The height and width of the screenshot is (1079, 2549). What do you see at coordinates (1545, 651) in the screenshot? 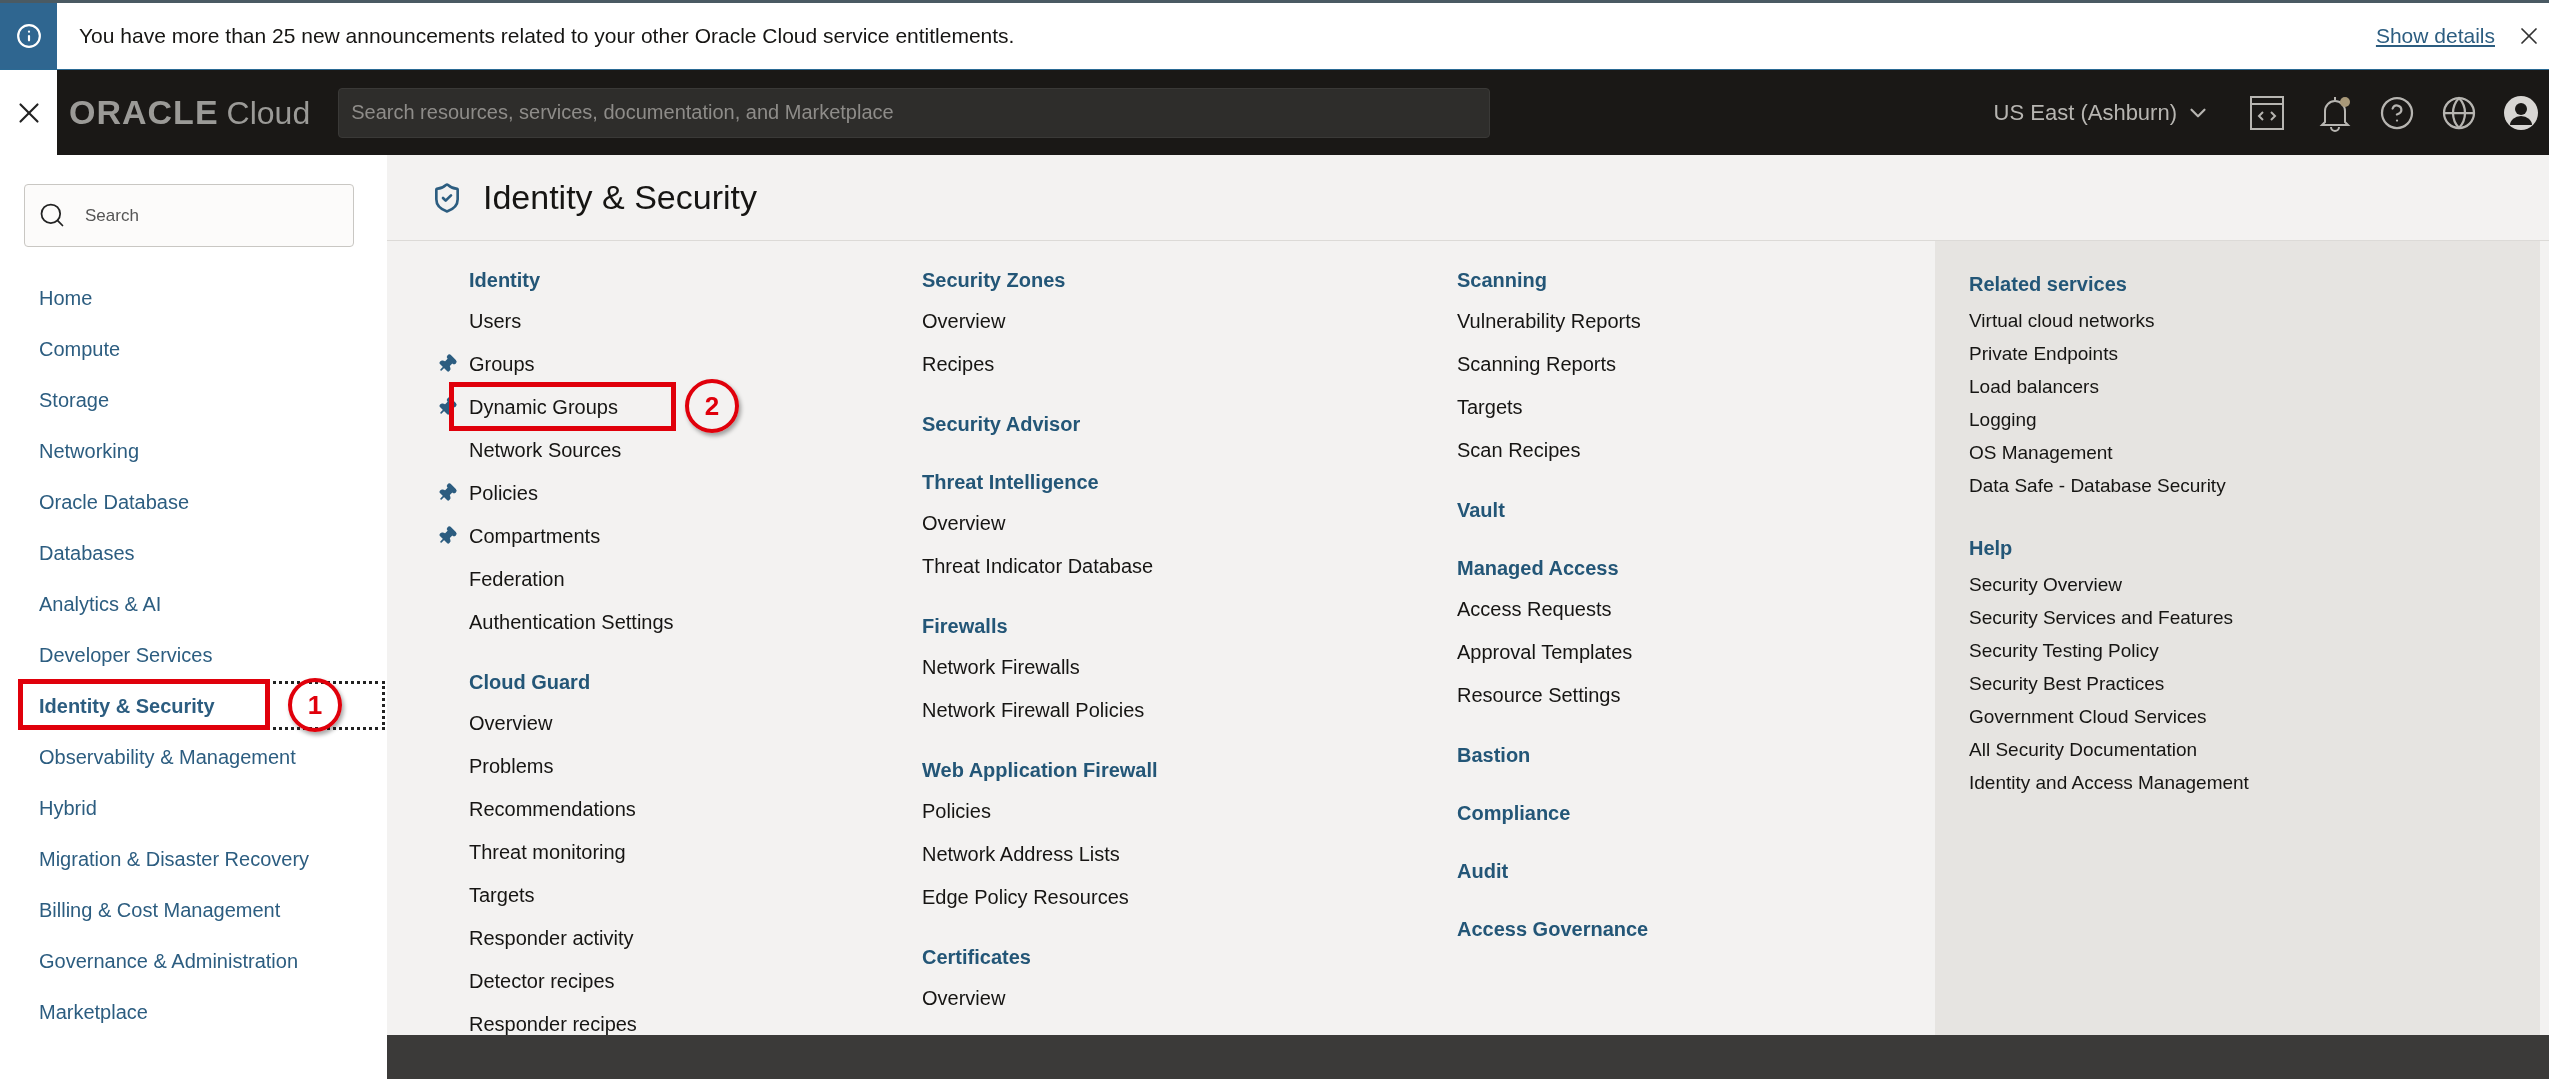
I see `menu-link: Approval Templates` at bounding box center [1545, 651].